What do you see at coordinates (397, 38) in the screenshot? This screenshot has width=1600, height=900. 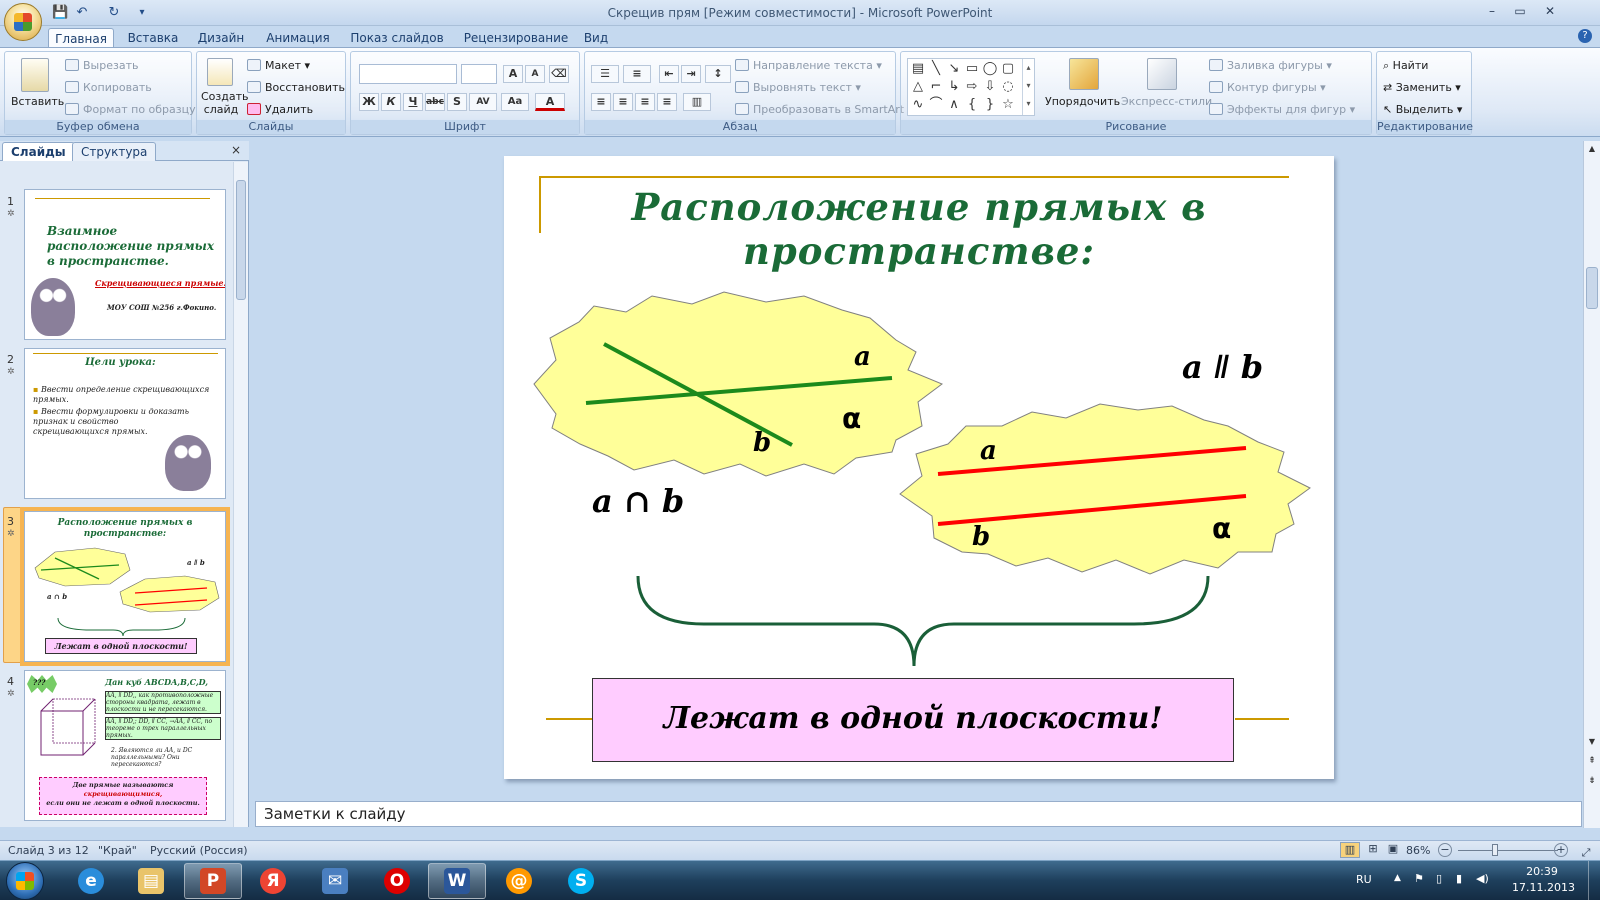 I see `tab-slideshow: Показ слайдов` at bounding box center [397, 38].